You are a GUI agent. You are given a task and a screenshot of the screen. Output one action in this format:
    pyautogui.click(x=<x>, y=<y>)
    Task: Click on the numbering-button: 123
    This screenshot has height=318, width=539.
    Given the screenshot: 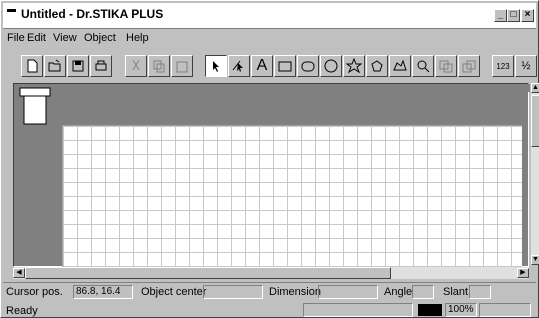 What is the action you would take?
    pyautogui.click(x=503, y=66)
    